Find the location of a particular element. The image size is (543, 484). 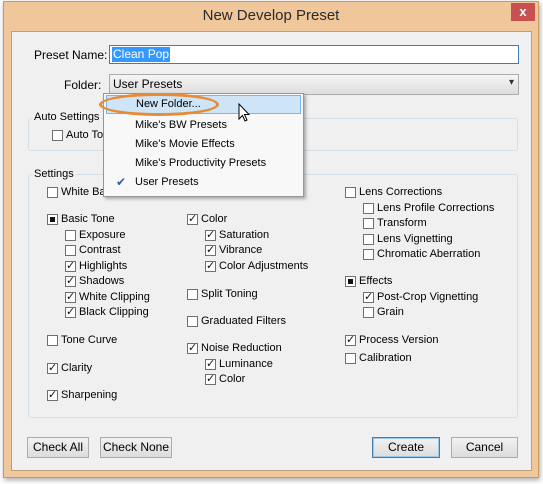

saturation-label: Saturation is located at coordinates (244, 235).